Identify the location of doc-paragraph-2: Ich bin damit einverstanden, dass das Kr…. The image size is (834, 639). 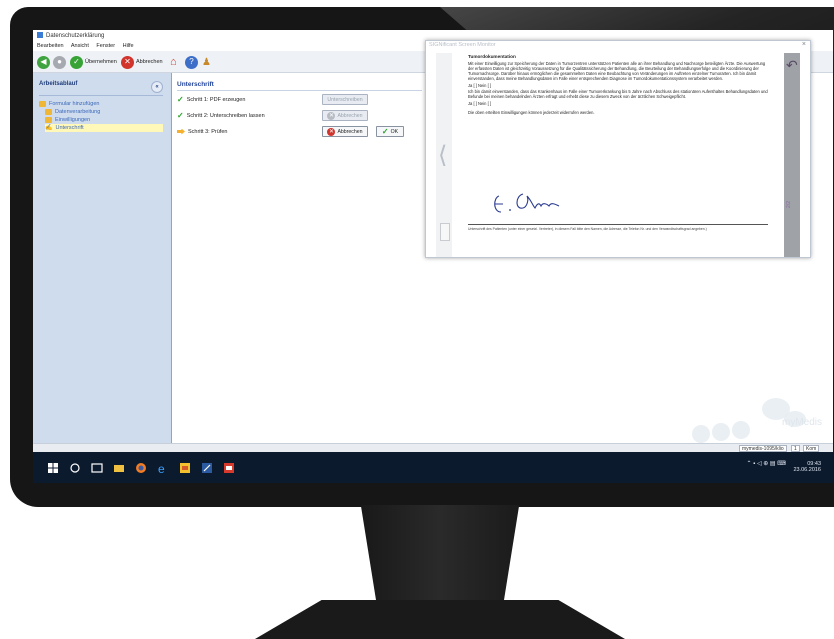
(618, 94).